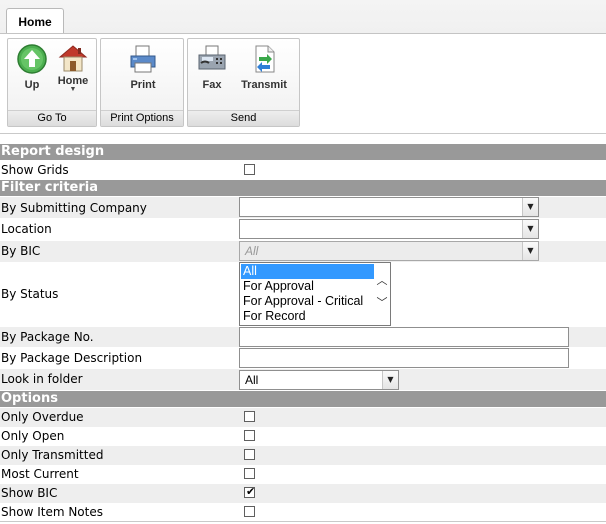 The width and height of the screenshot is (606, 524). I want to click on most-current-label: Most Current, so click(40, 474).